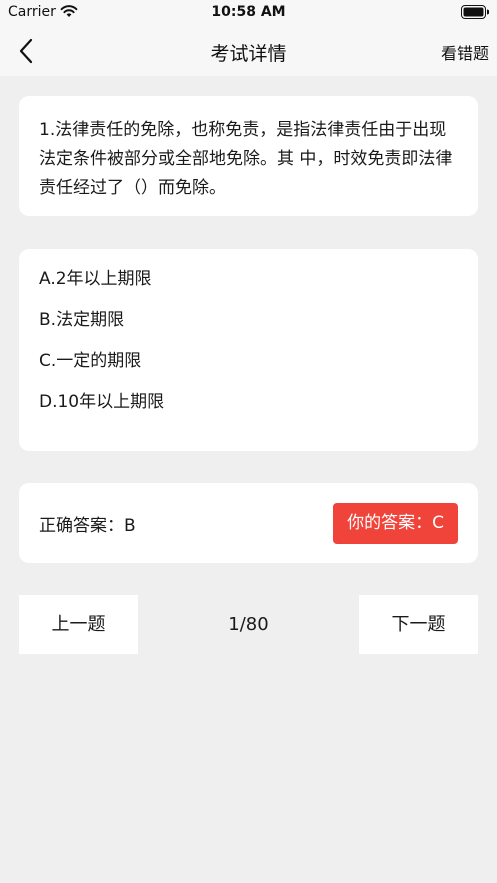  Describe the element at coordinates (395, 523) in the screenshot. I see `your-answer-badge: 你的答案：C` at that location.